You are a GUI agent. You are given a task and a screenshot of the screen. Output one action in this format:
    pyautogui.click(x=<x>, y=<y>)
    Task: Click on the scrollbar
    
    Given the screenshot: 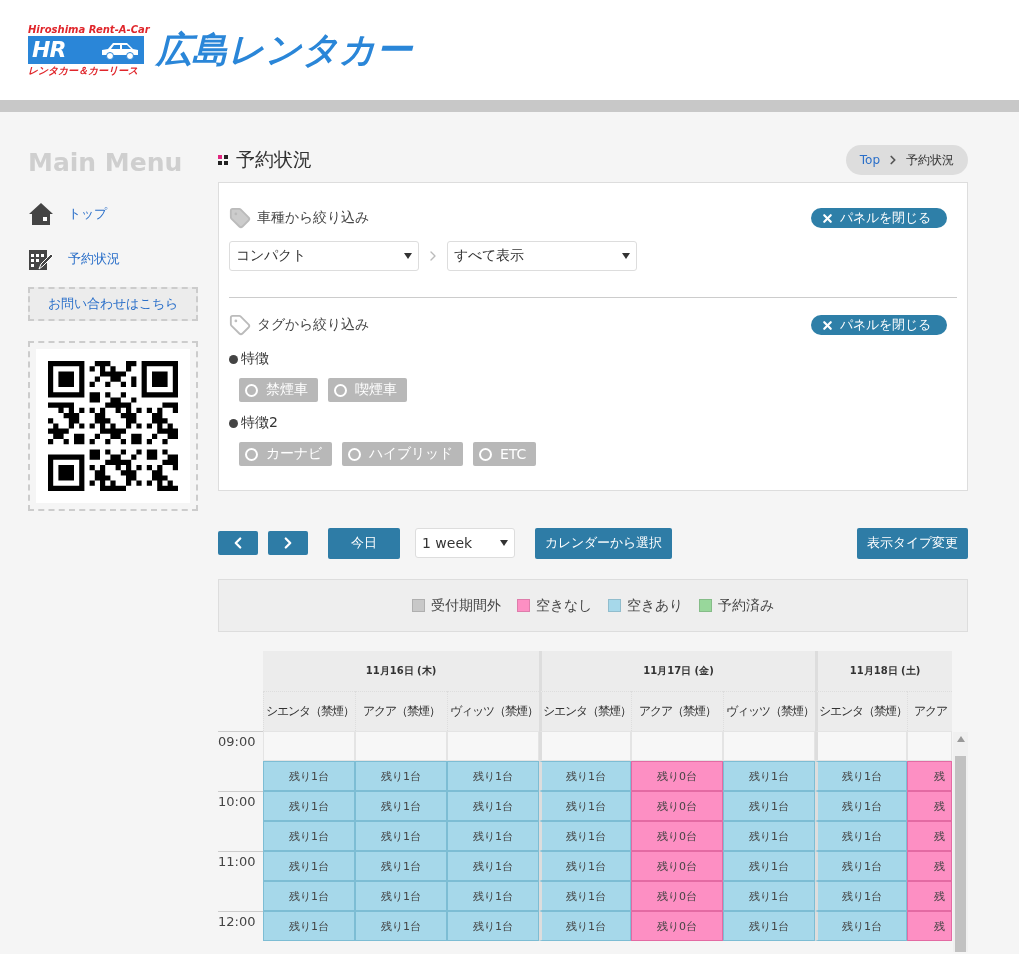 What is the action you would take?
    pyautogui.click(x=960, y=842)
    